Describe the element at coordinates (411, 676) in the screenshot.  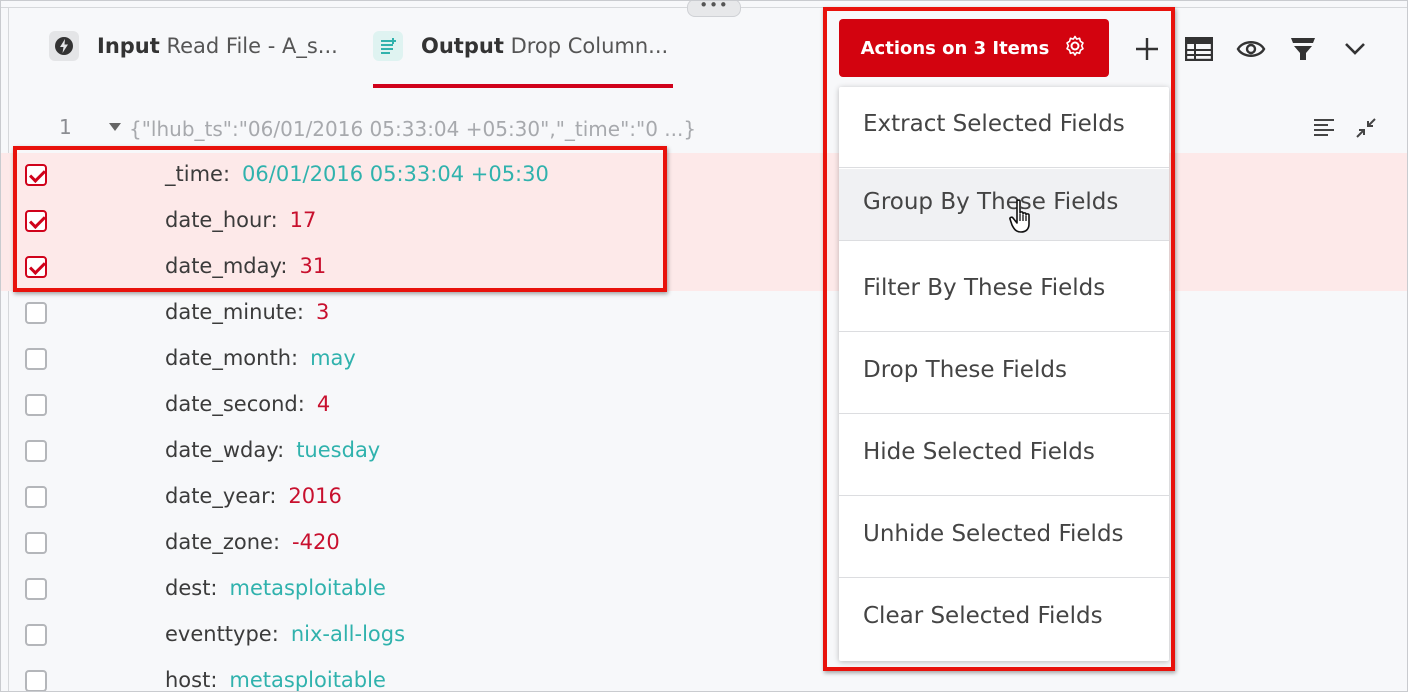
I see `field-row: host: metasploitable` at that location.